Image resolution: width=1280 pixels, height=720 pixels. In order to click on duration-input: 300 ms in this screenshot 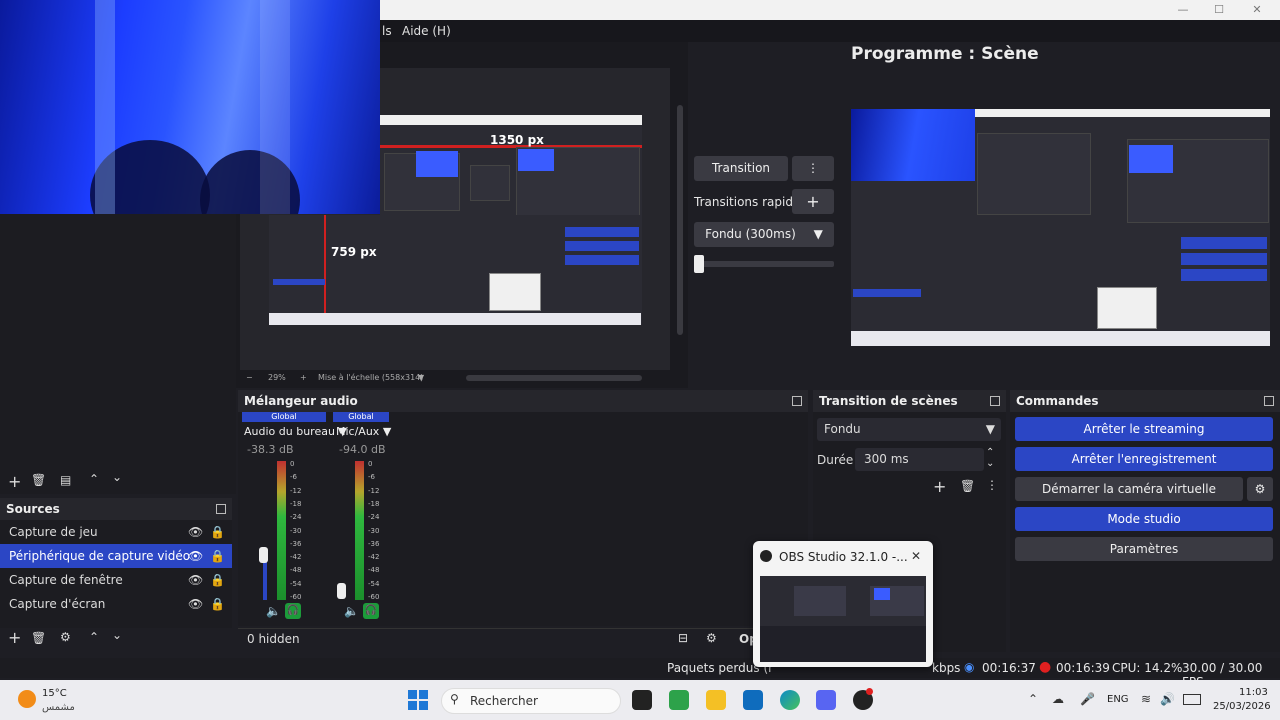, I will do `click(919, 459)`.